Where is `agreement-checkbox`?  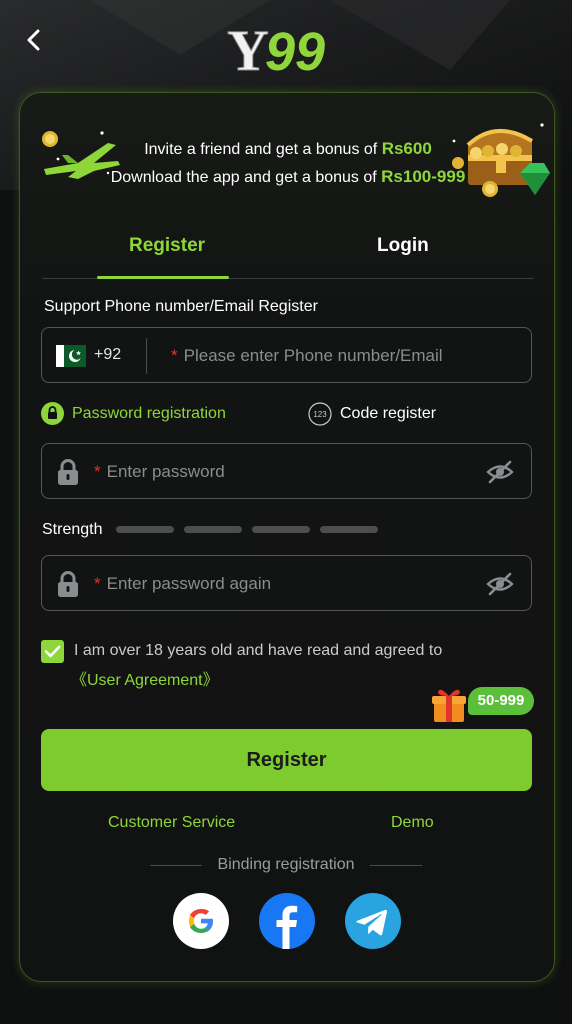
agreement-checkbox is located at coordinates (52, 651).